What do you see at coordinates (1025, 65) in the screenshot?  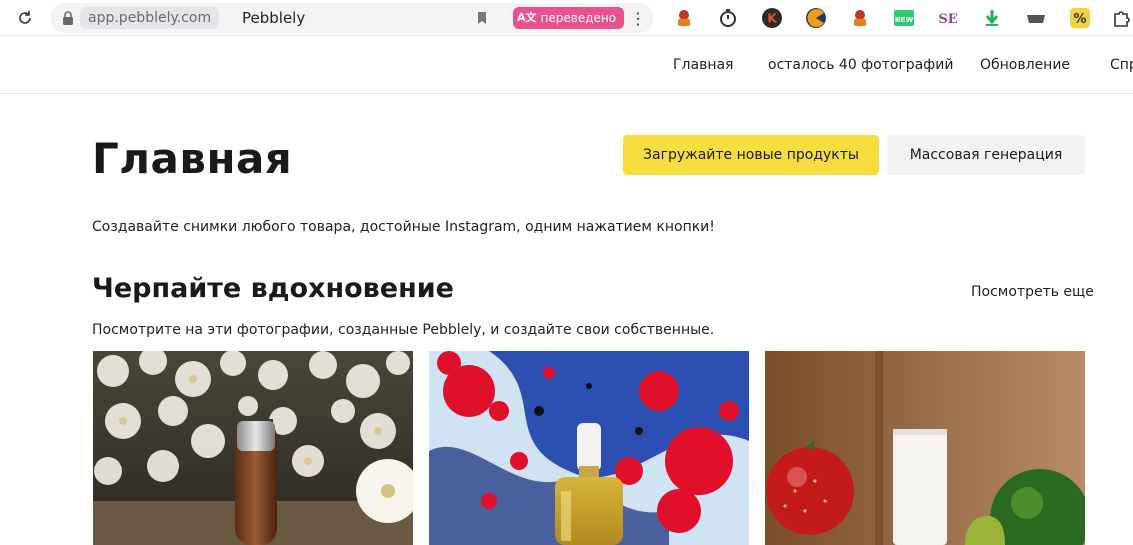 I see `nav-upgrade: Обновление` at bounding box center [1025, 65].